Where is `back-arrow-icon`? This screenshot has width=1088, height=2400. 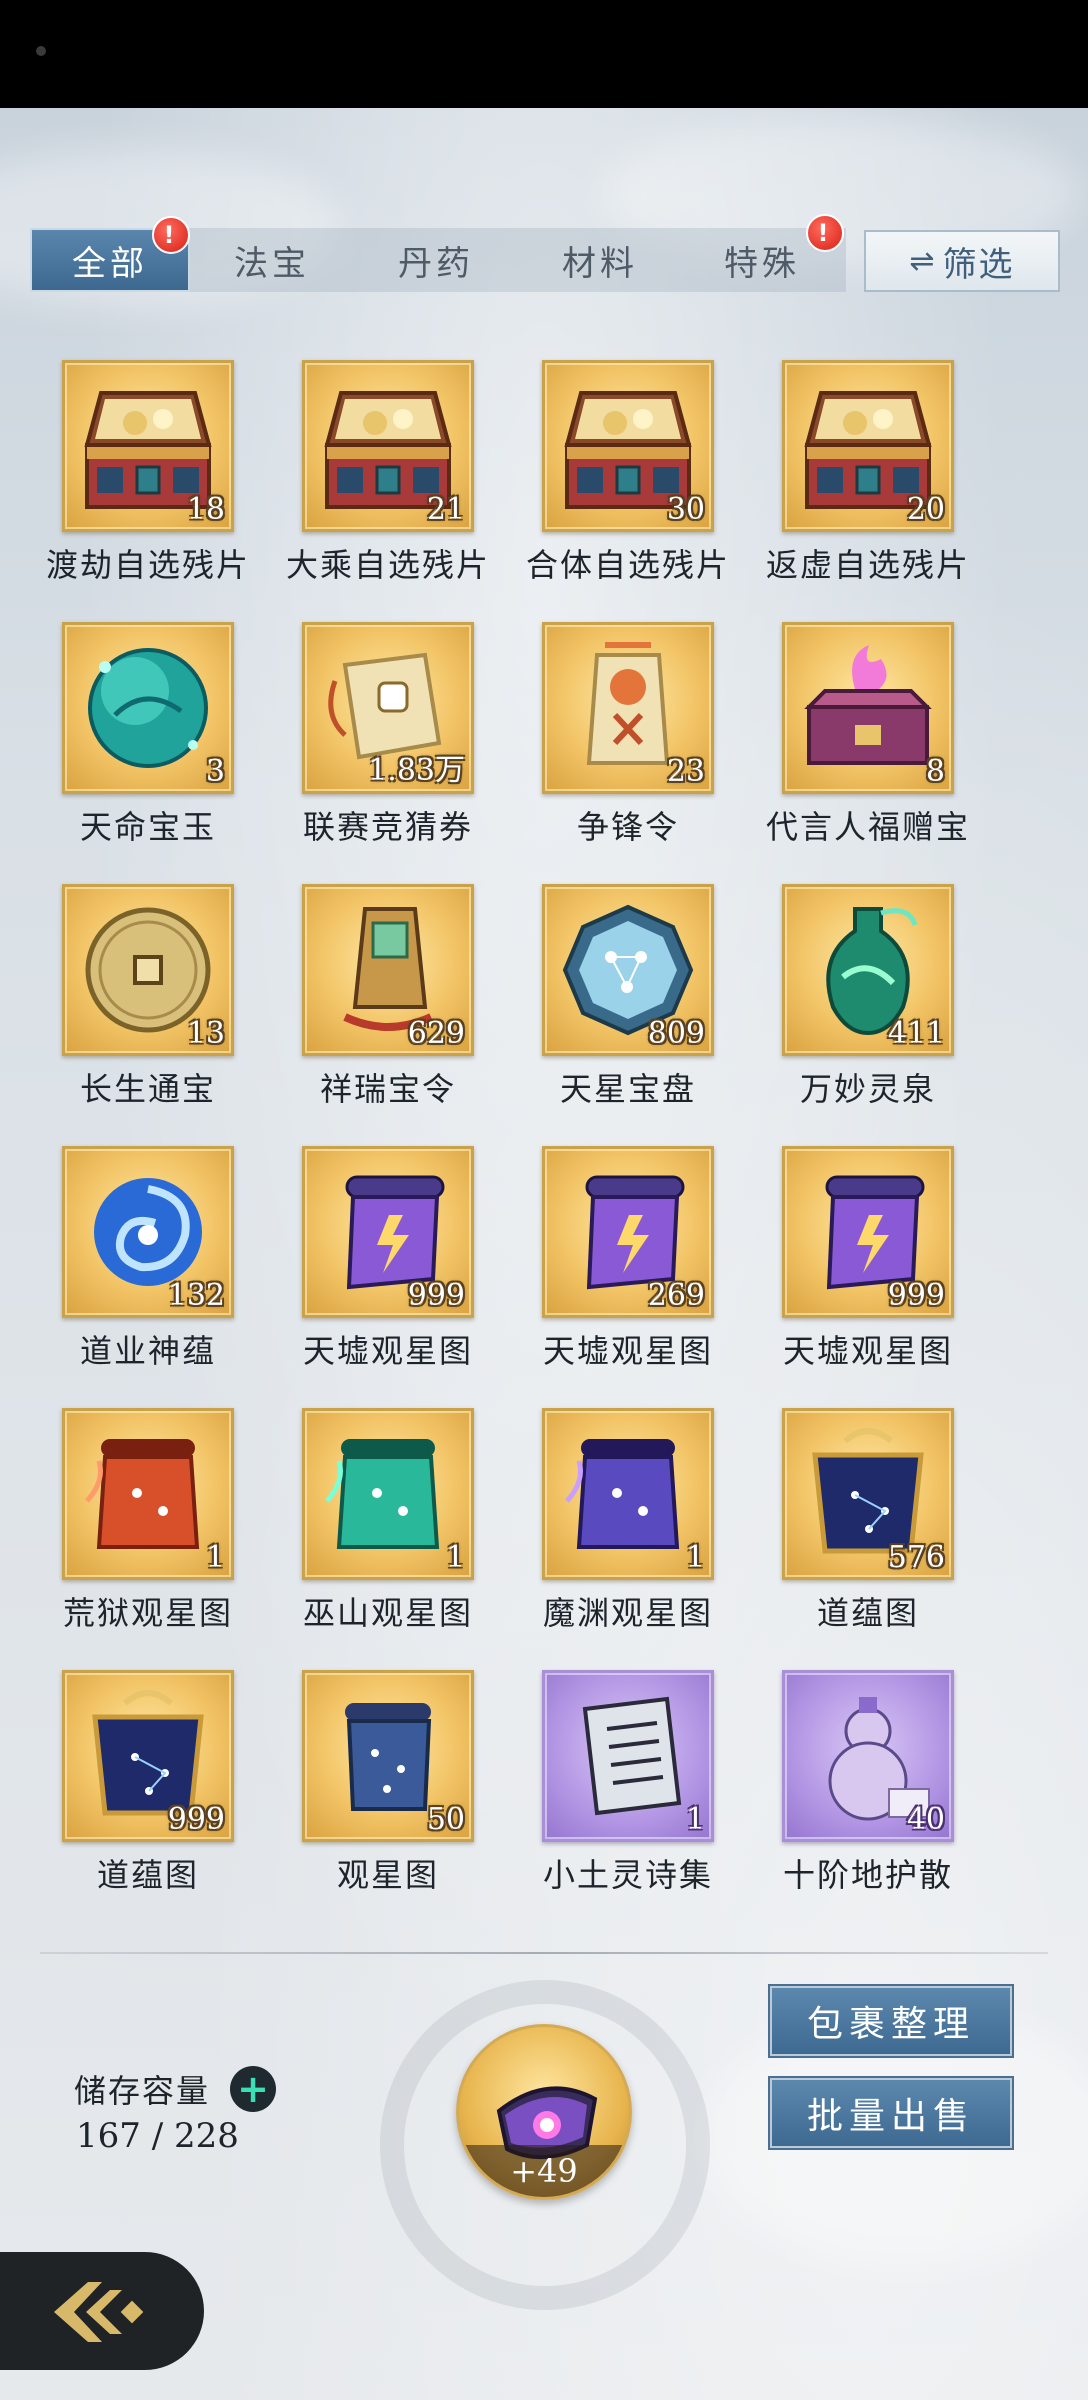 back-arrow-icon is located at coordinates (99, 2312).